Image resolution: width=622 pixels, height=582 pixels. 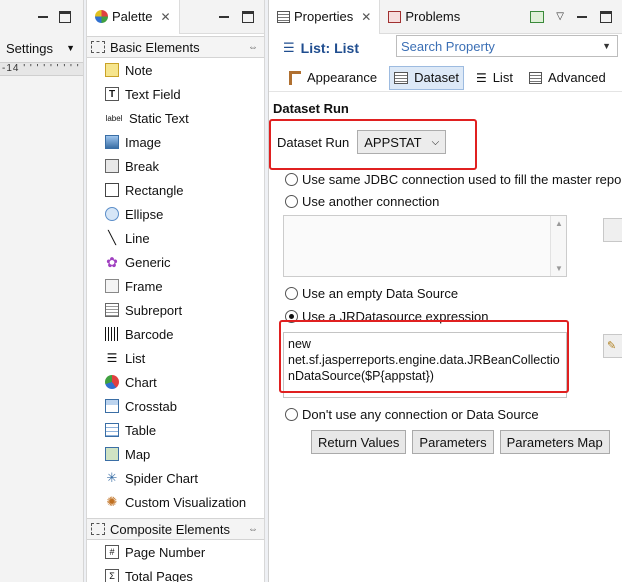 I want to click on palette-group-label: Composite Elements, so click(x=170, y=529).